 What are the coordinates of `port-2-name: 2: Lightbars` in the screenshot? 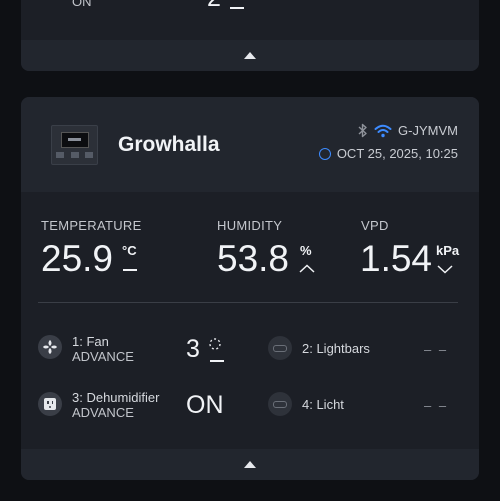 It's located at (336, 348).